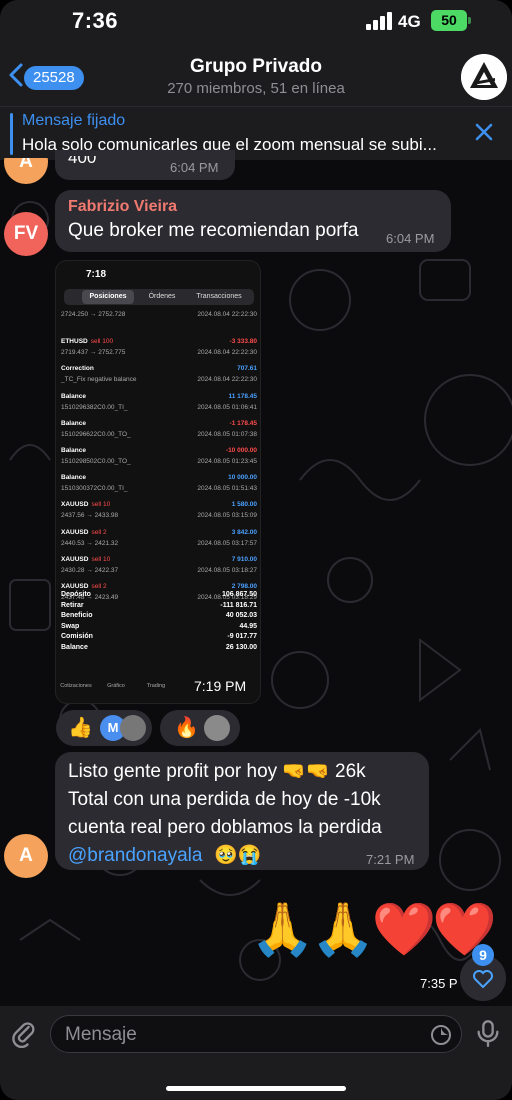 Image resolution: width=512 pixels, height=1100 pixels. Describe the element at coordinates (76, 594) in the screenshot. I see `screenshot-summary-label: Depósito` at that location.